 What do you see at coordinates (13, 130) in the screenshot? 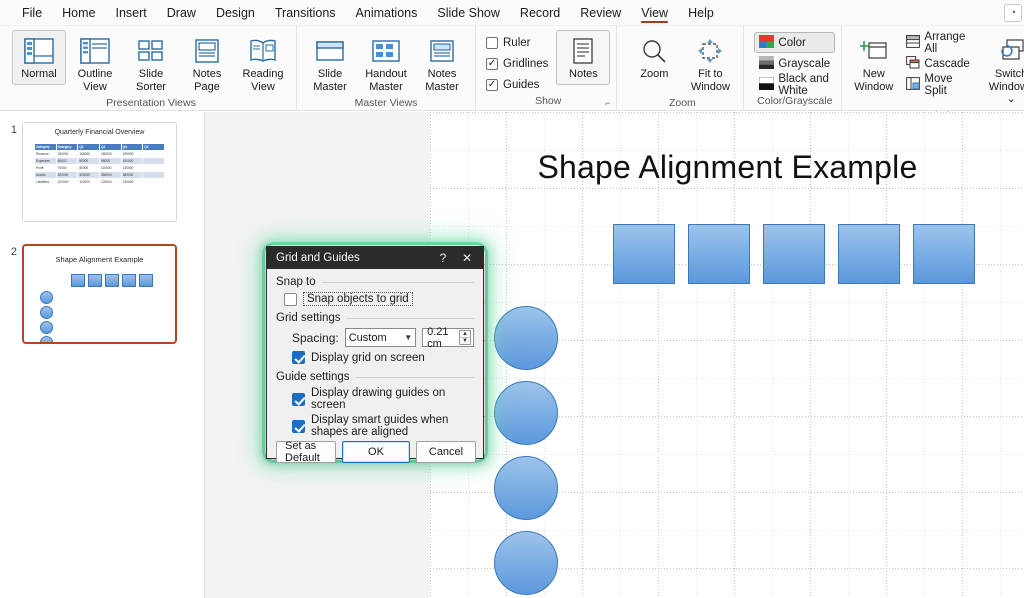
I see `slide-number-1: 1` at bounding box center [13, 130].